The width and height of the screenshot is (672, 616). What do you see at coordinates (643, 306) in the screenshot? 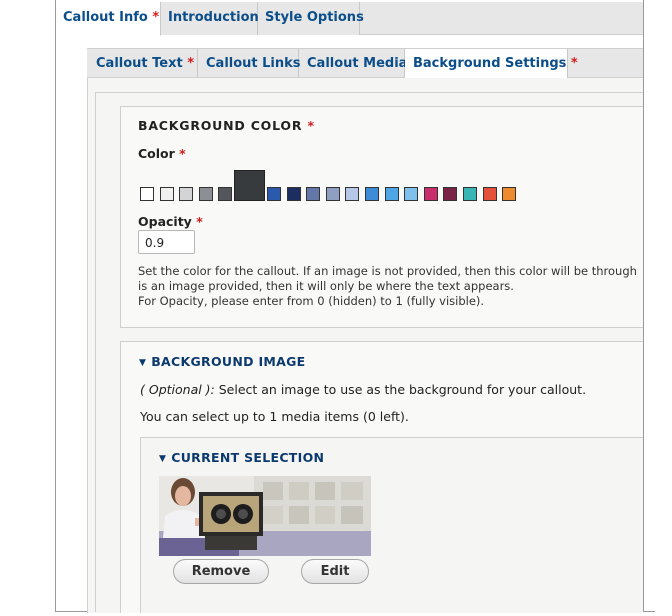
I see `frame-edge` at bounding box center [643, 306].